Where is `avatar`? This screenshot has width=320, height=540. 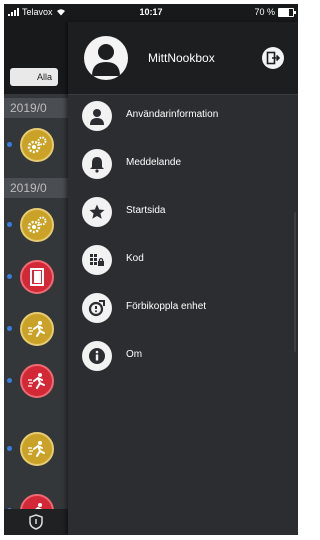 avatar is located at coordinates (106, 58).